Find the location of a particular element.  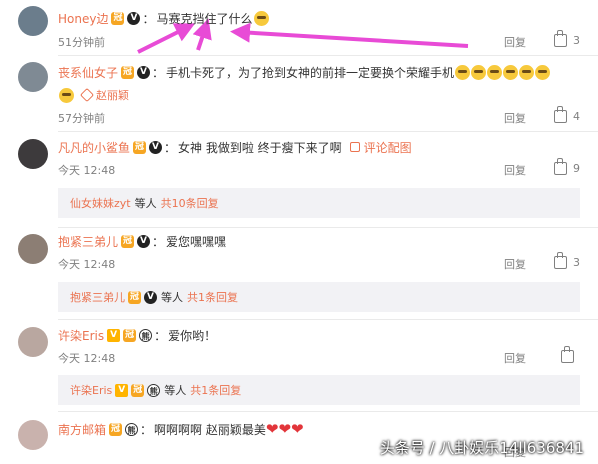

like-button: 4 is located at coordinates (567, 114).